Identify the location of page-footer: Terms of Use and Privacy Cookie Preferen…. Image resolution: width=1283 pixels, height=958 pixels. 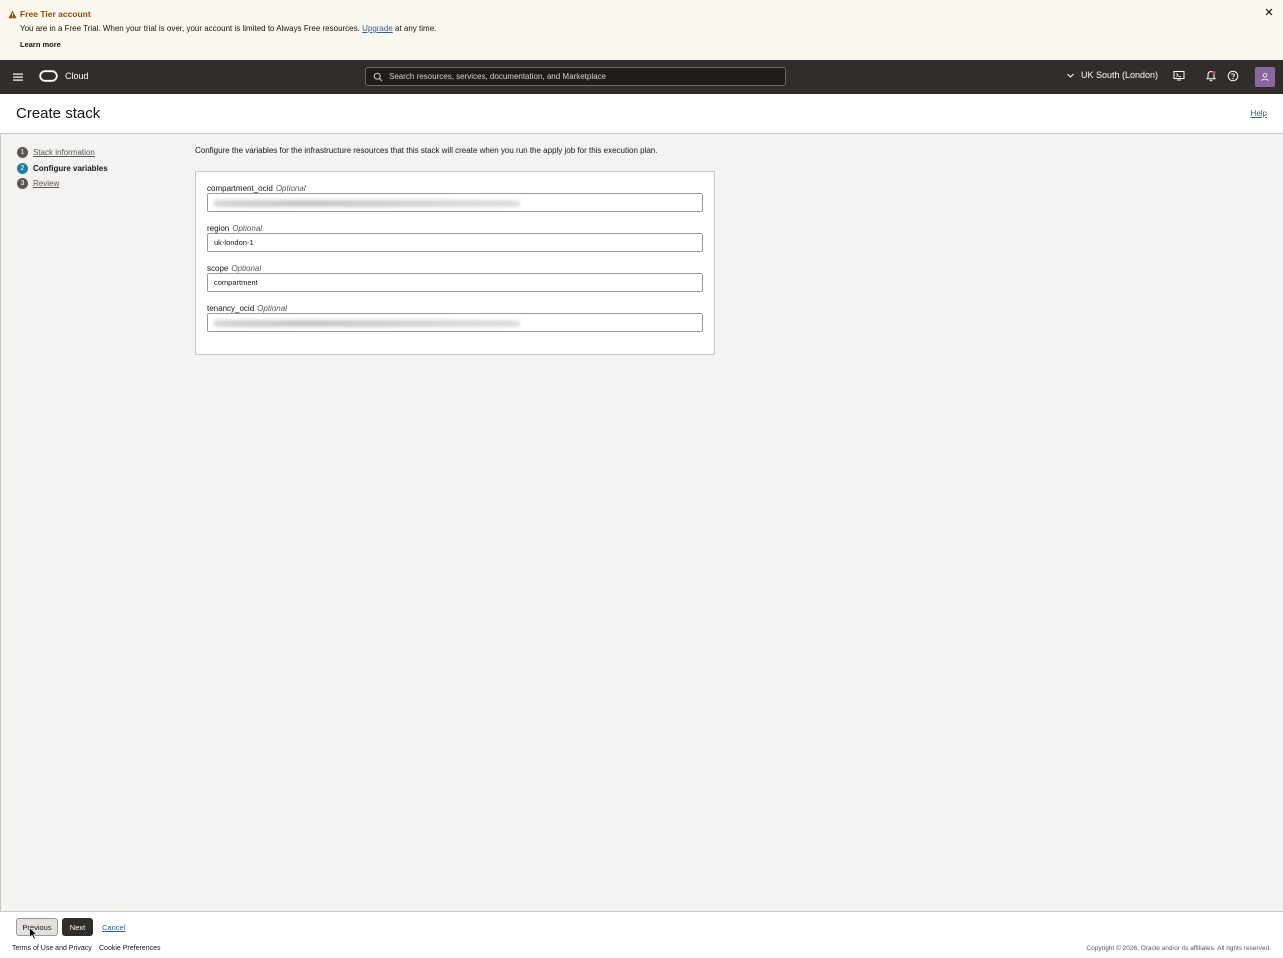
(641, 949).